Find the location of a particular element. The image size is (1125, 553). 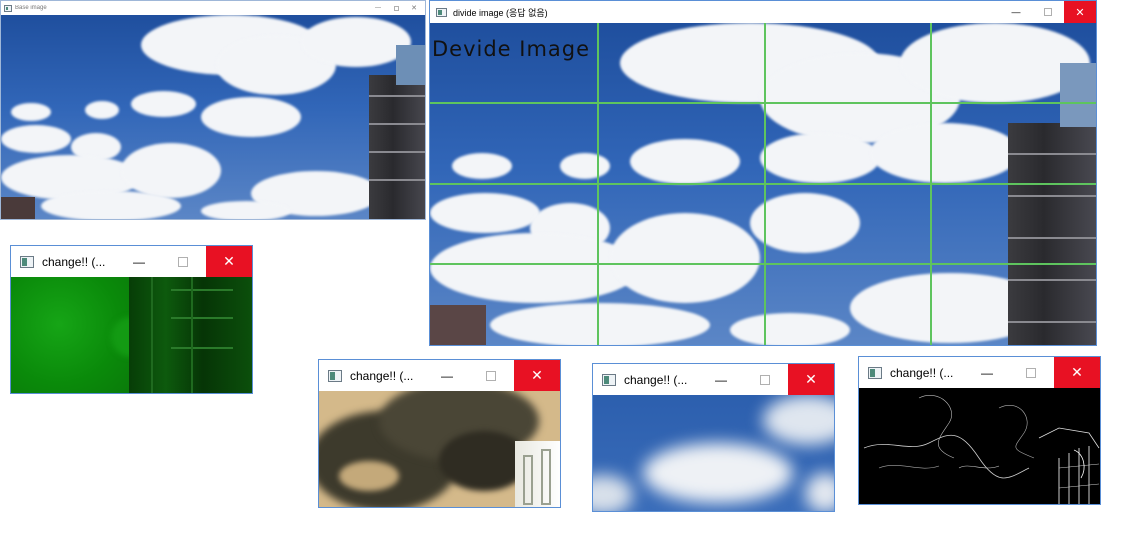

change-window-sepia: change!! (... — ✕ is located at coordinates (439, 433).